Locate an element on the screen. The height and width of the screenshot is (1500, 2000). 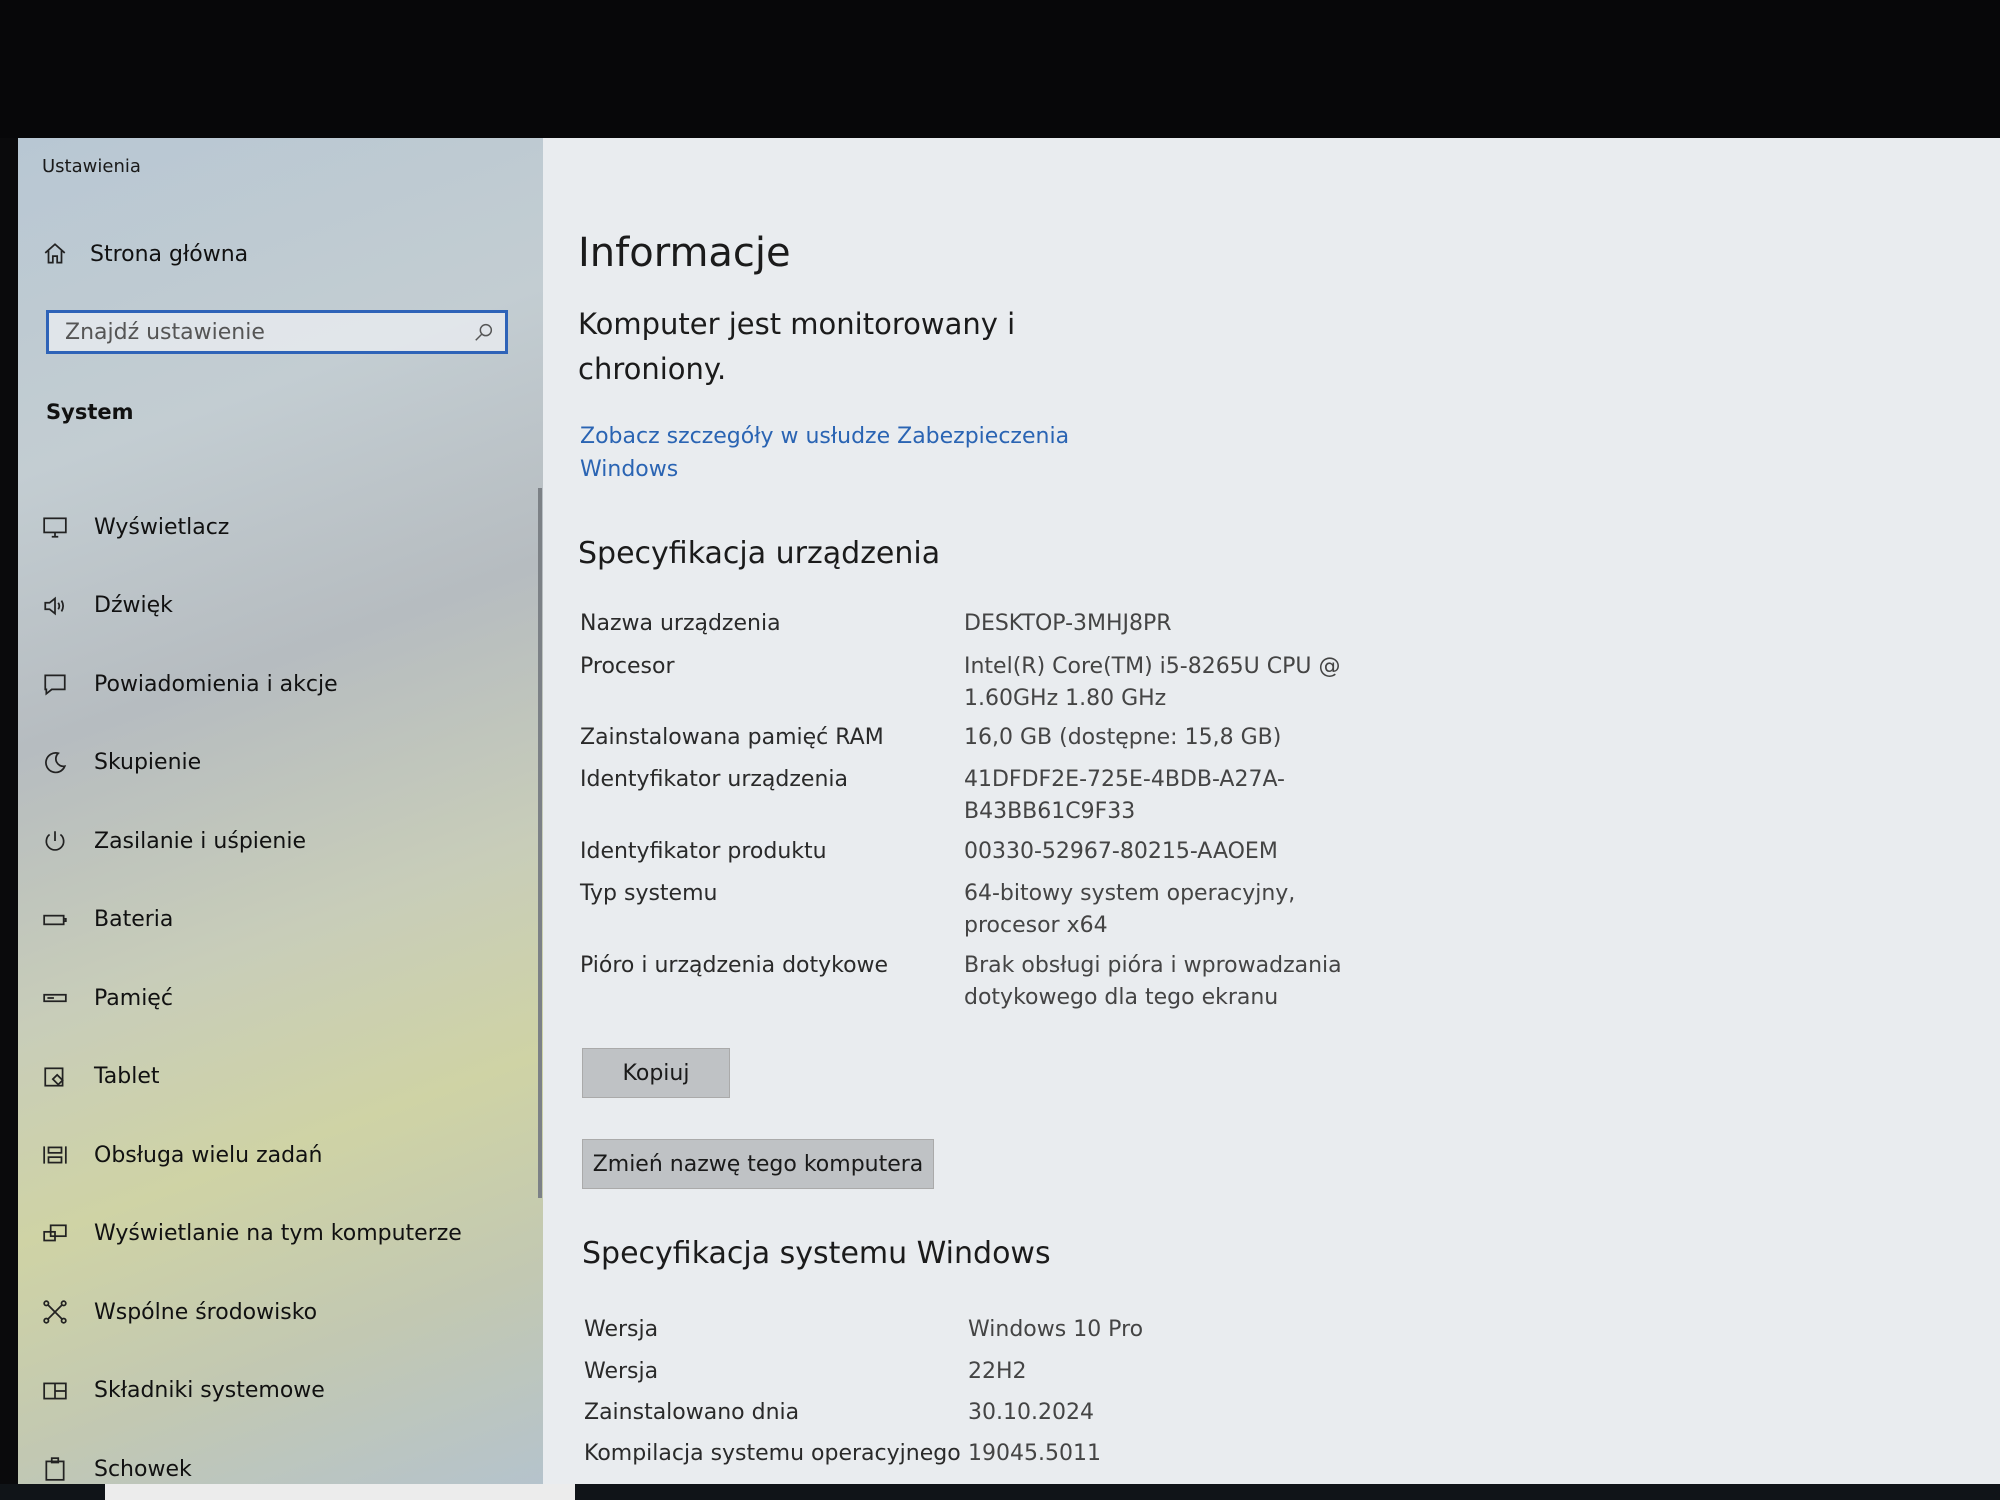
sidebar-item-system-components: Składniki systemowe is located at coordinates (282, 1391).